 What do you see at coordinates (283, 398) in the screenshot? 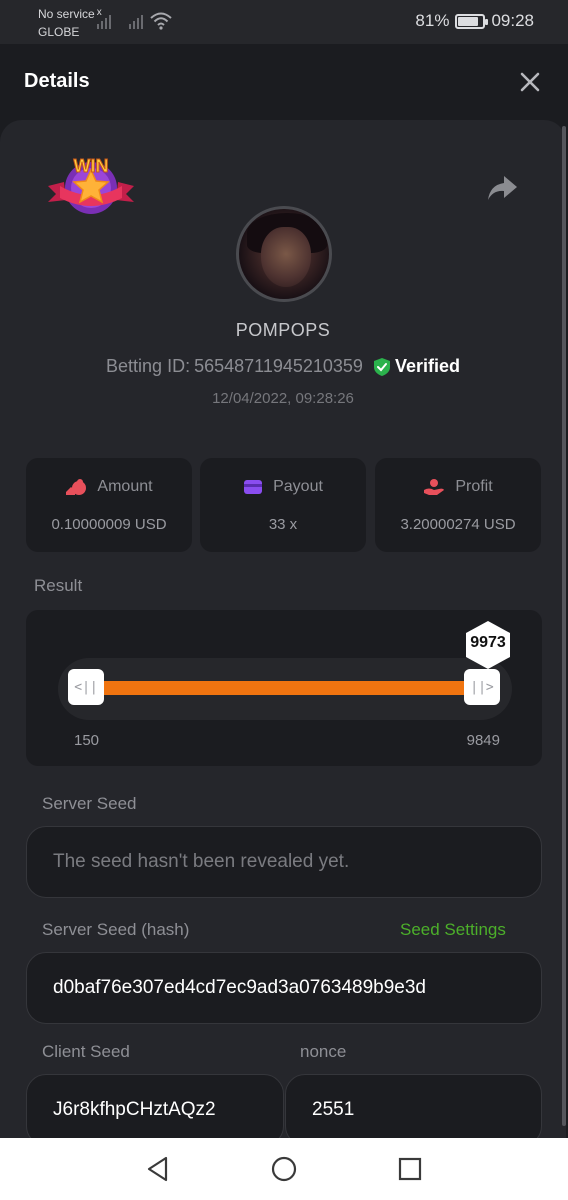
I see `bet-timestamp: 12/04/2022, 09:28:26` at bounding box center [283, 398].